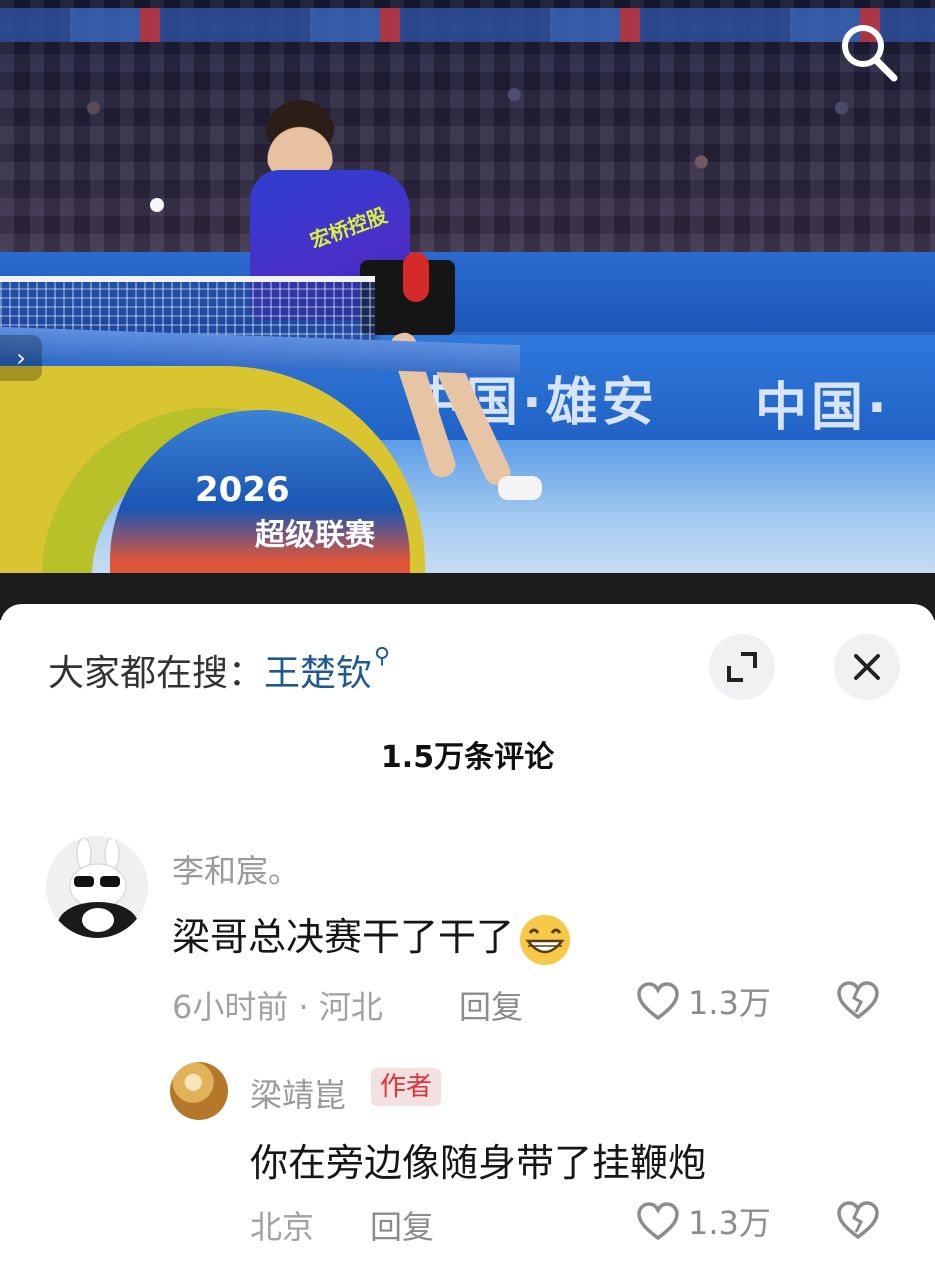  I want to click on paddle, so click(416, 277).